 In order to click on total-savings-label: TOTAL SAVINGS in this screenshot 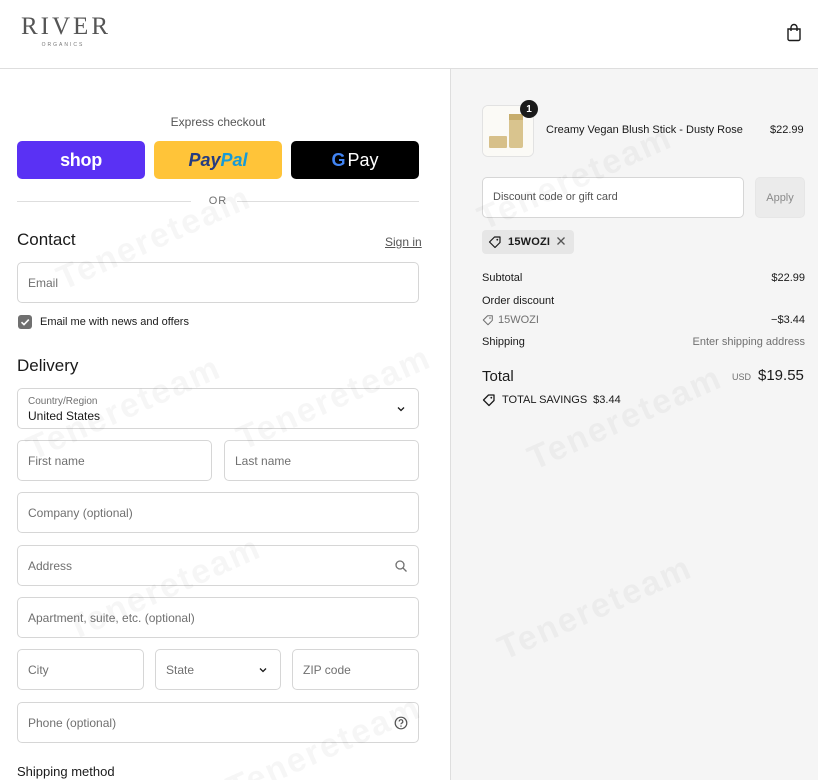, I will do `click(545, 400)`.